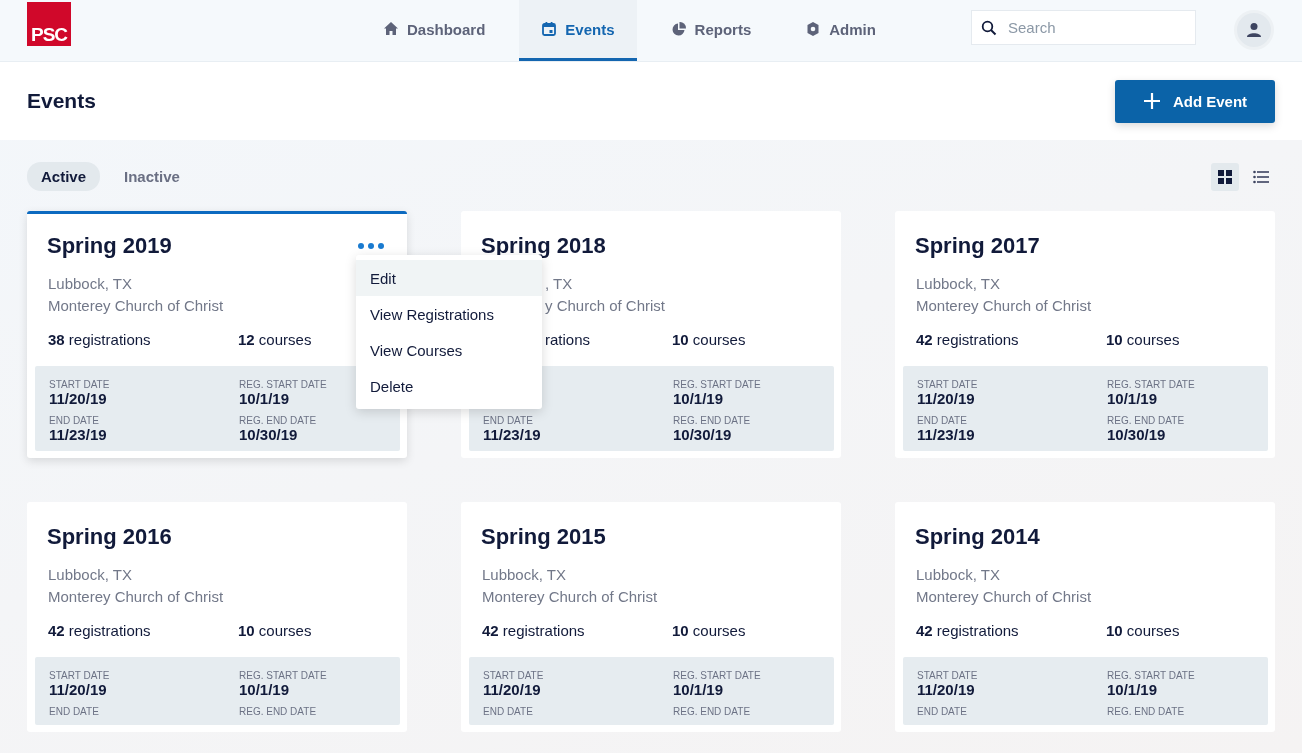 Image resolution: width=1302 pixels, height=753 pixels. I want to click on event-title: Spring 2014, so click(977, 537).